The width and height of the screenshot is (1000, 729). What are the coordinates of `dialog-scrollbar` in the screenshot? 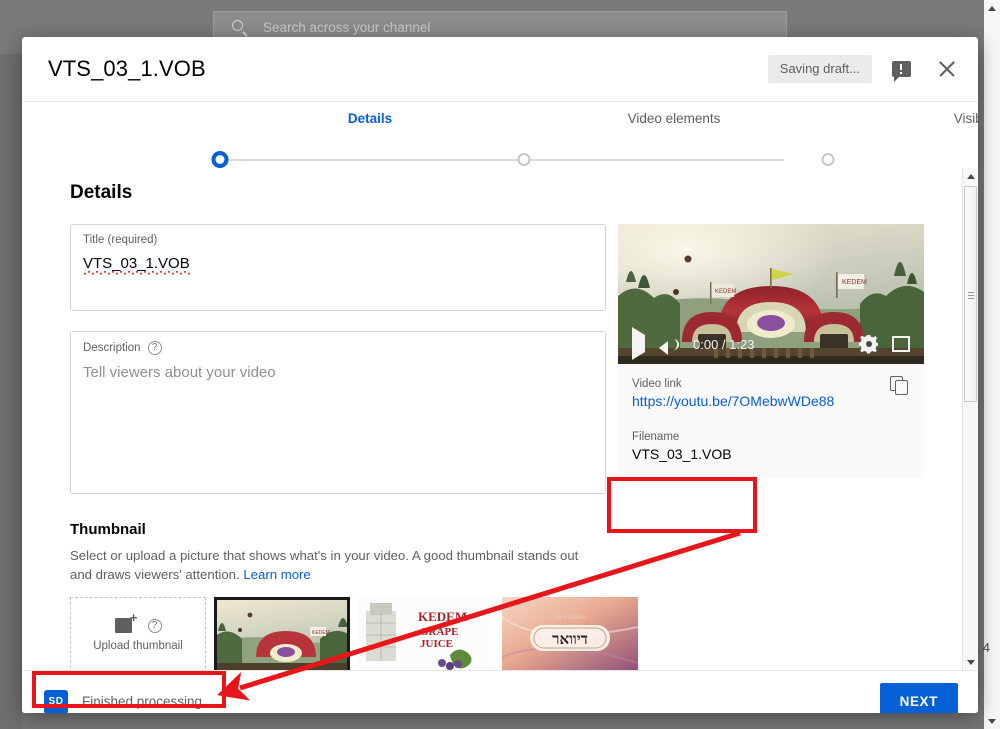 It's located at (970, 419).